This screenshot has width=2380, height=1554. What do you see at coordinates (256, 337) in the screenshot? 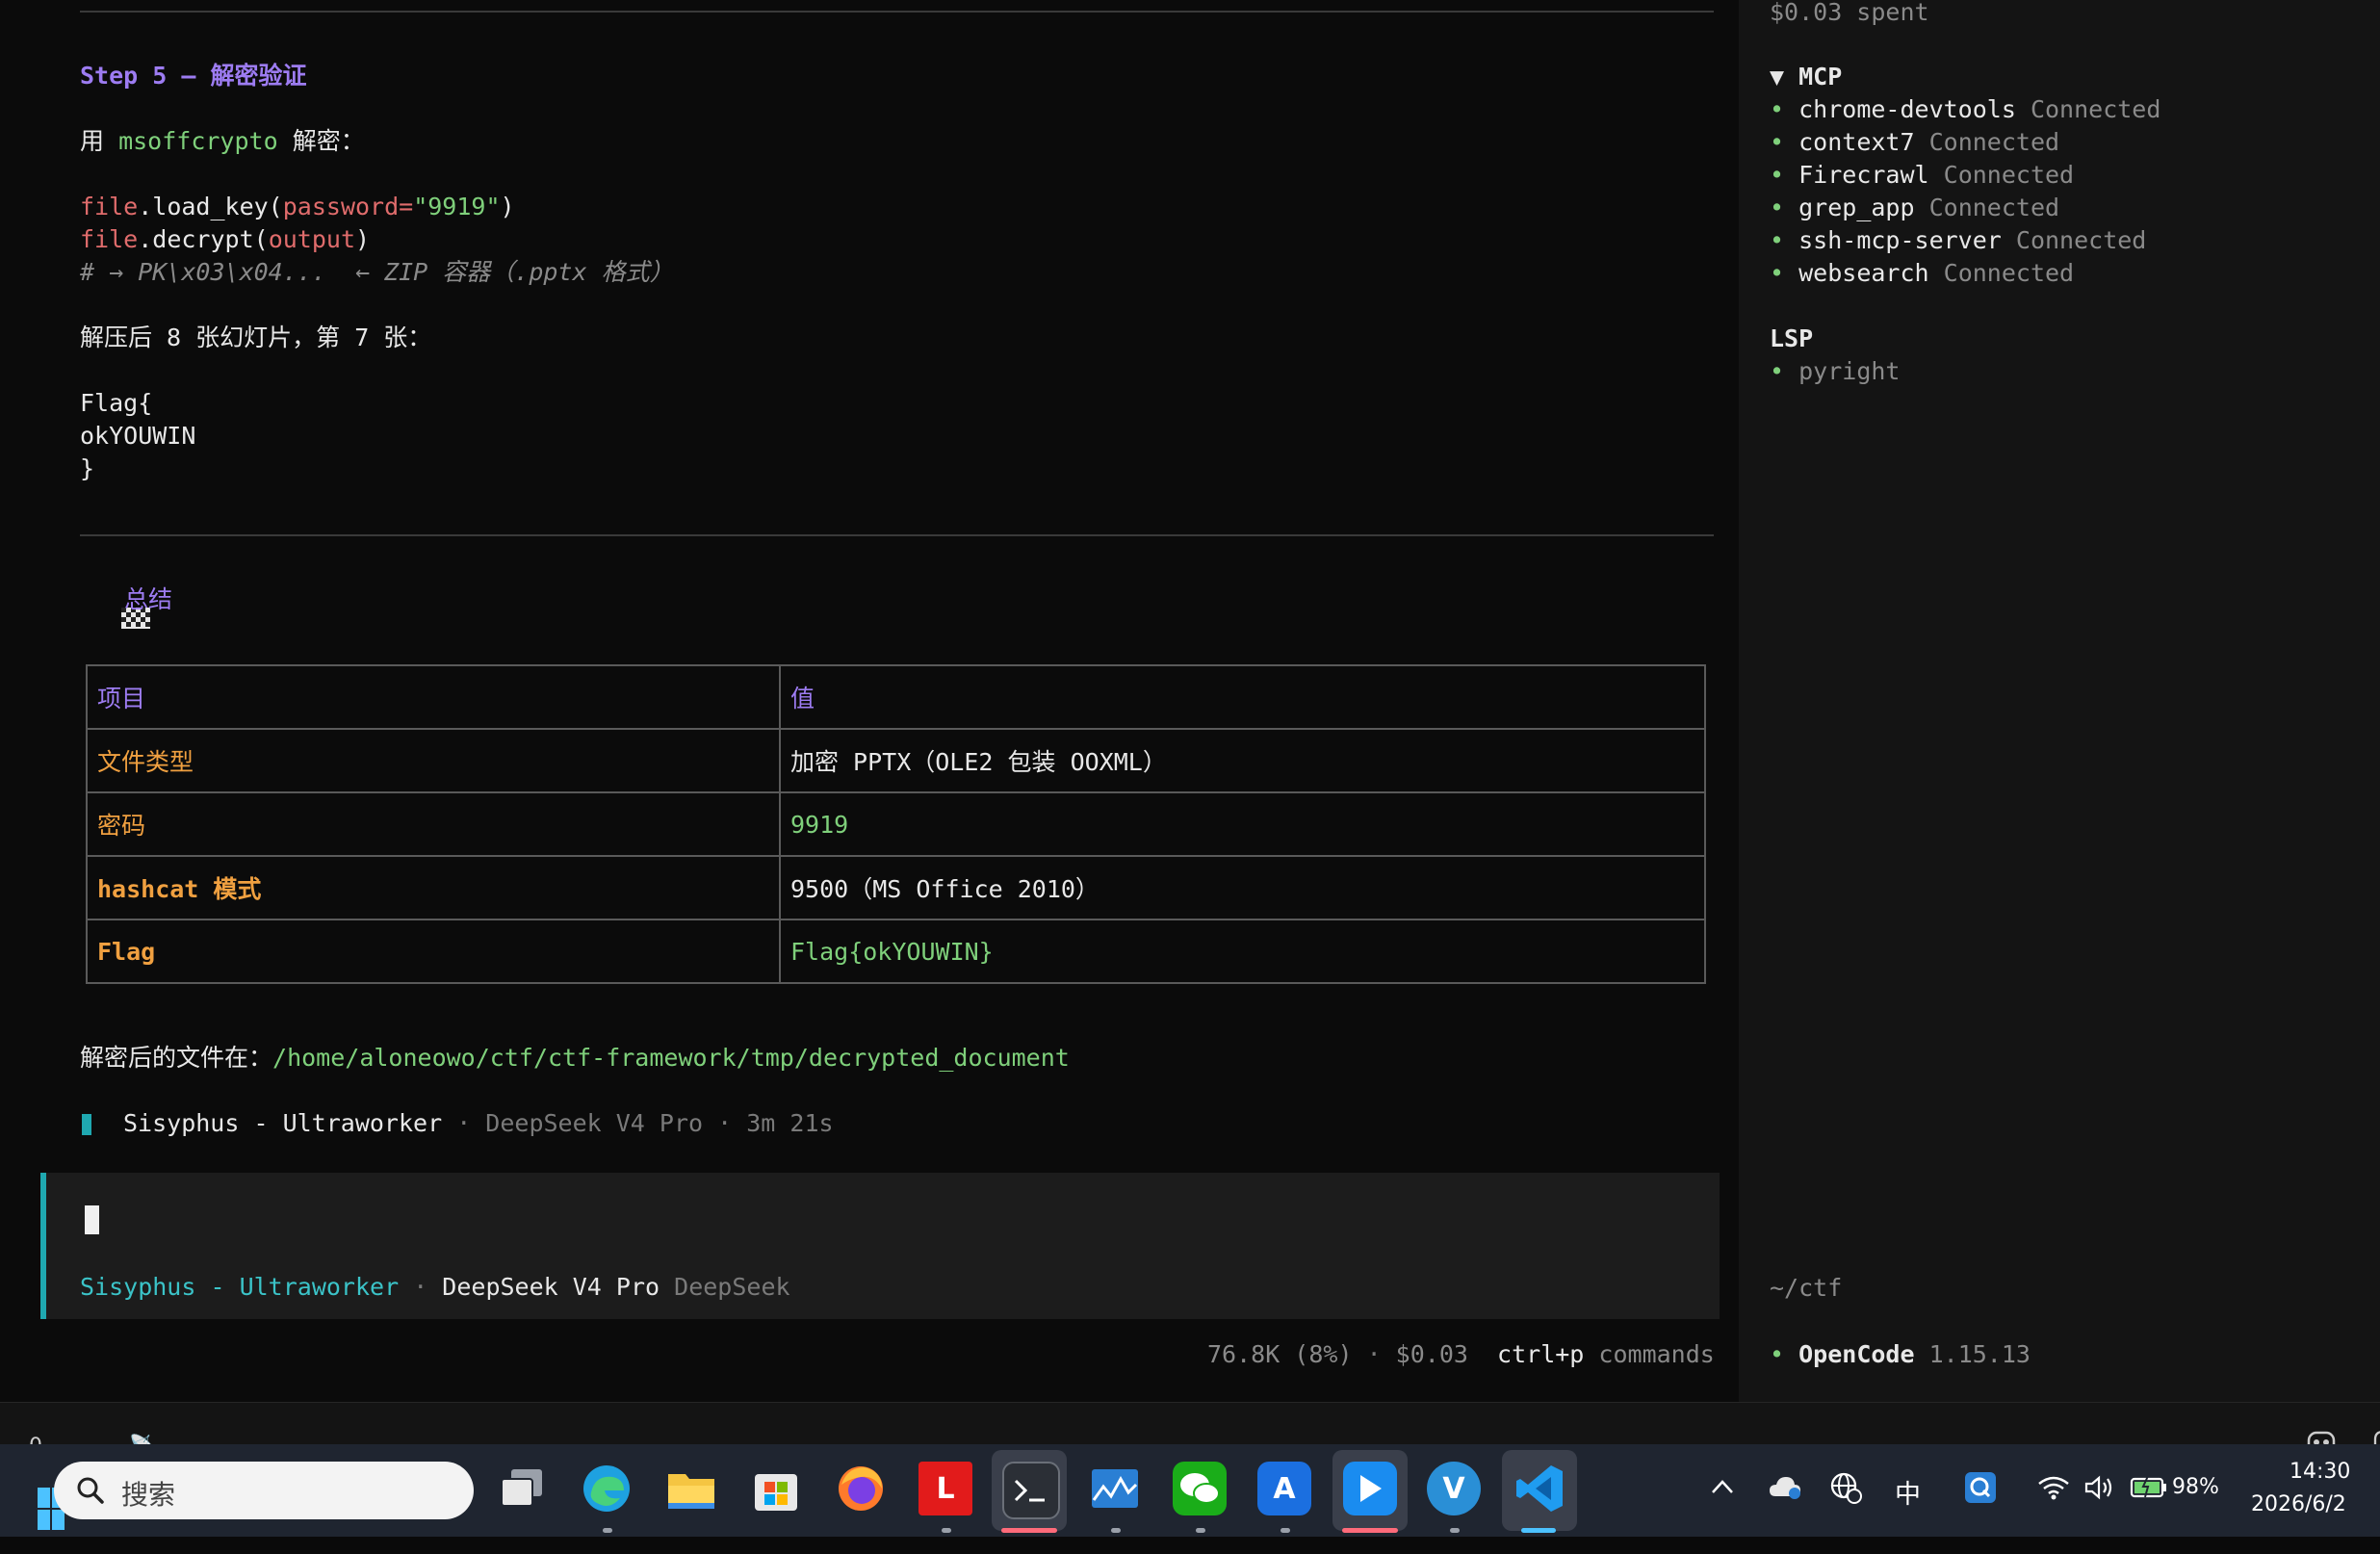
I see `slides-text: 解压后 8 张幻灯片，第 7 张：` at bounding box center [256, 337].